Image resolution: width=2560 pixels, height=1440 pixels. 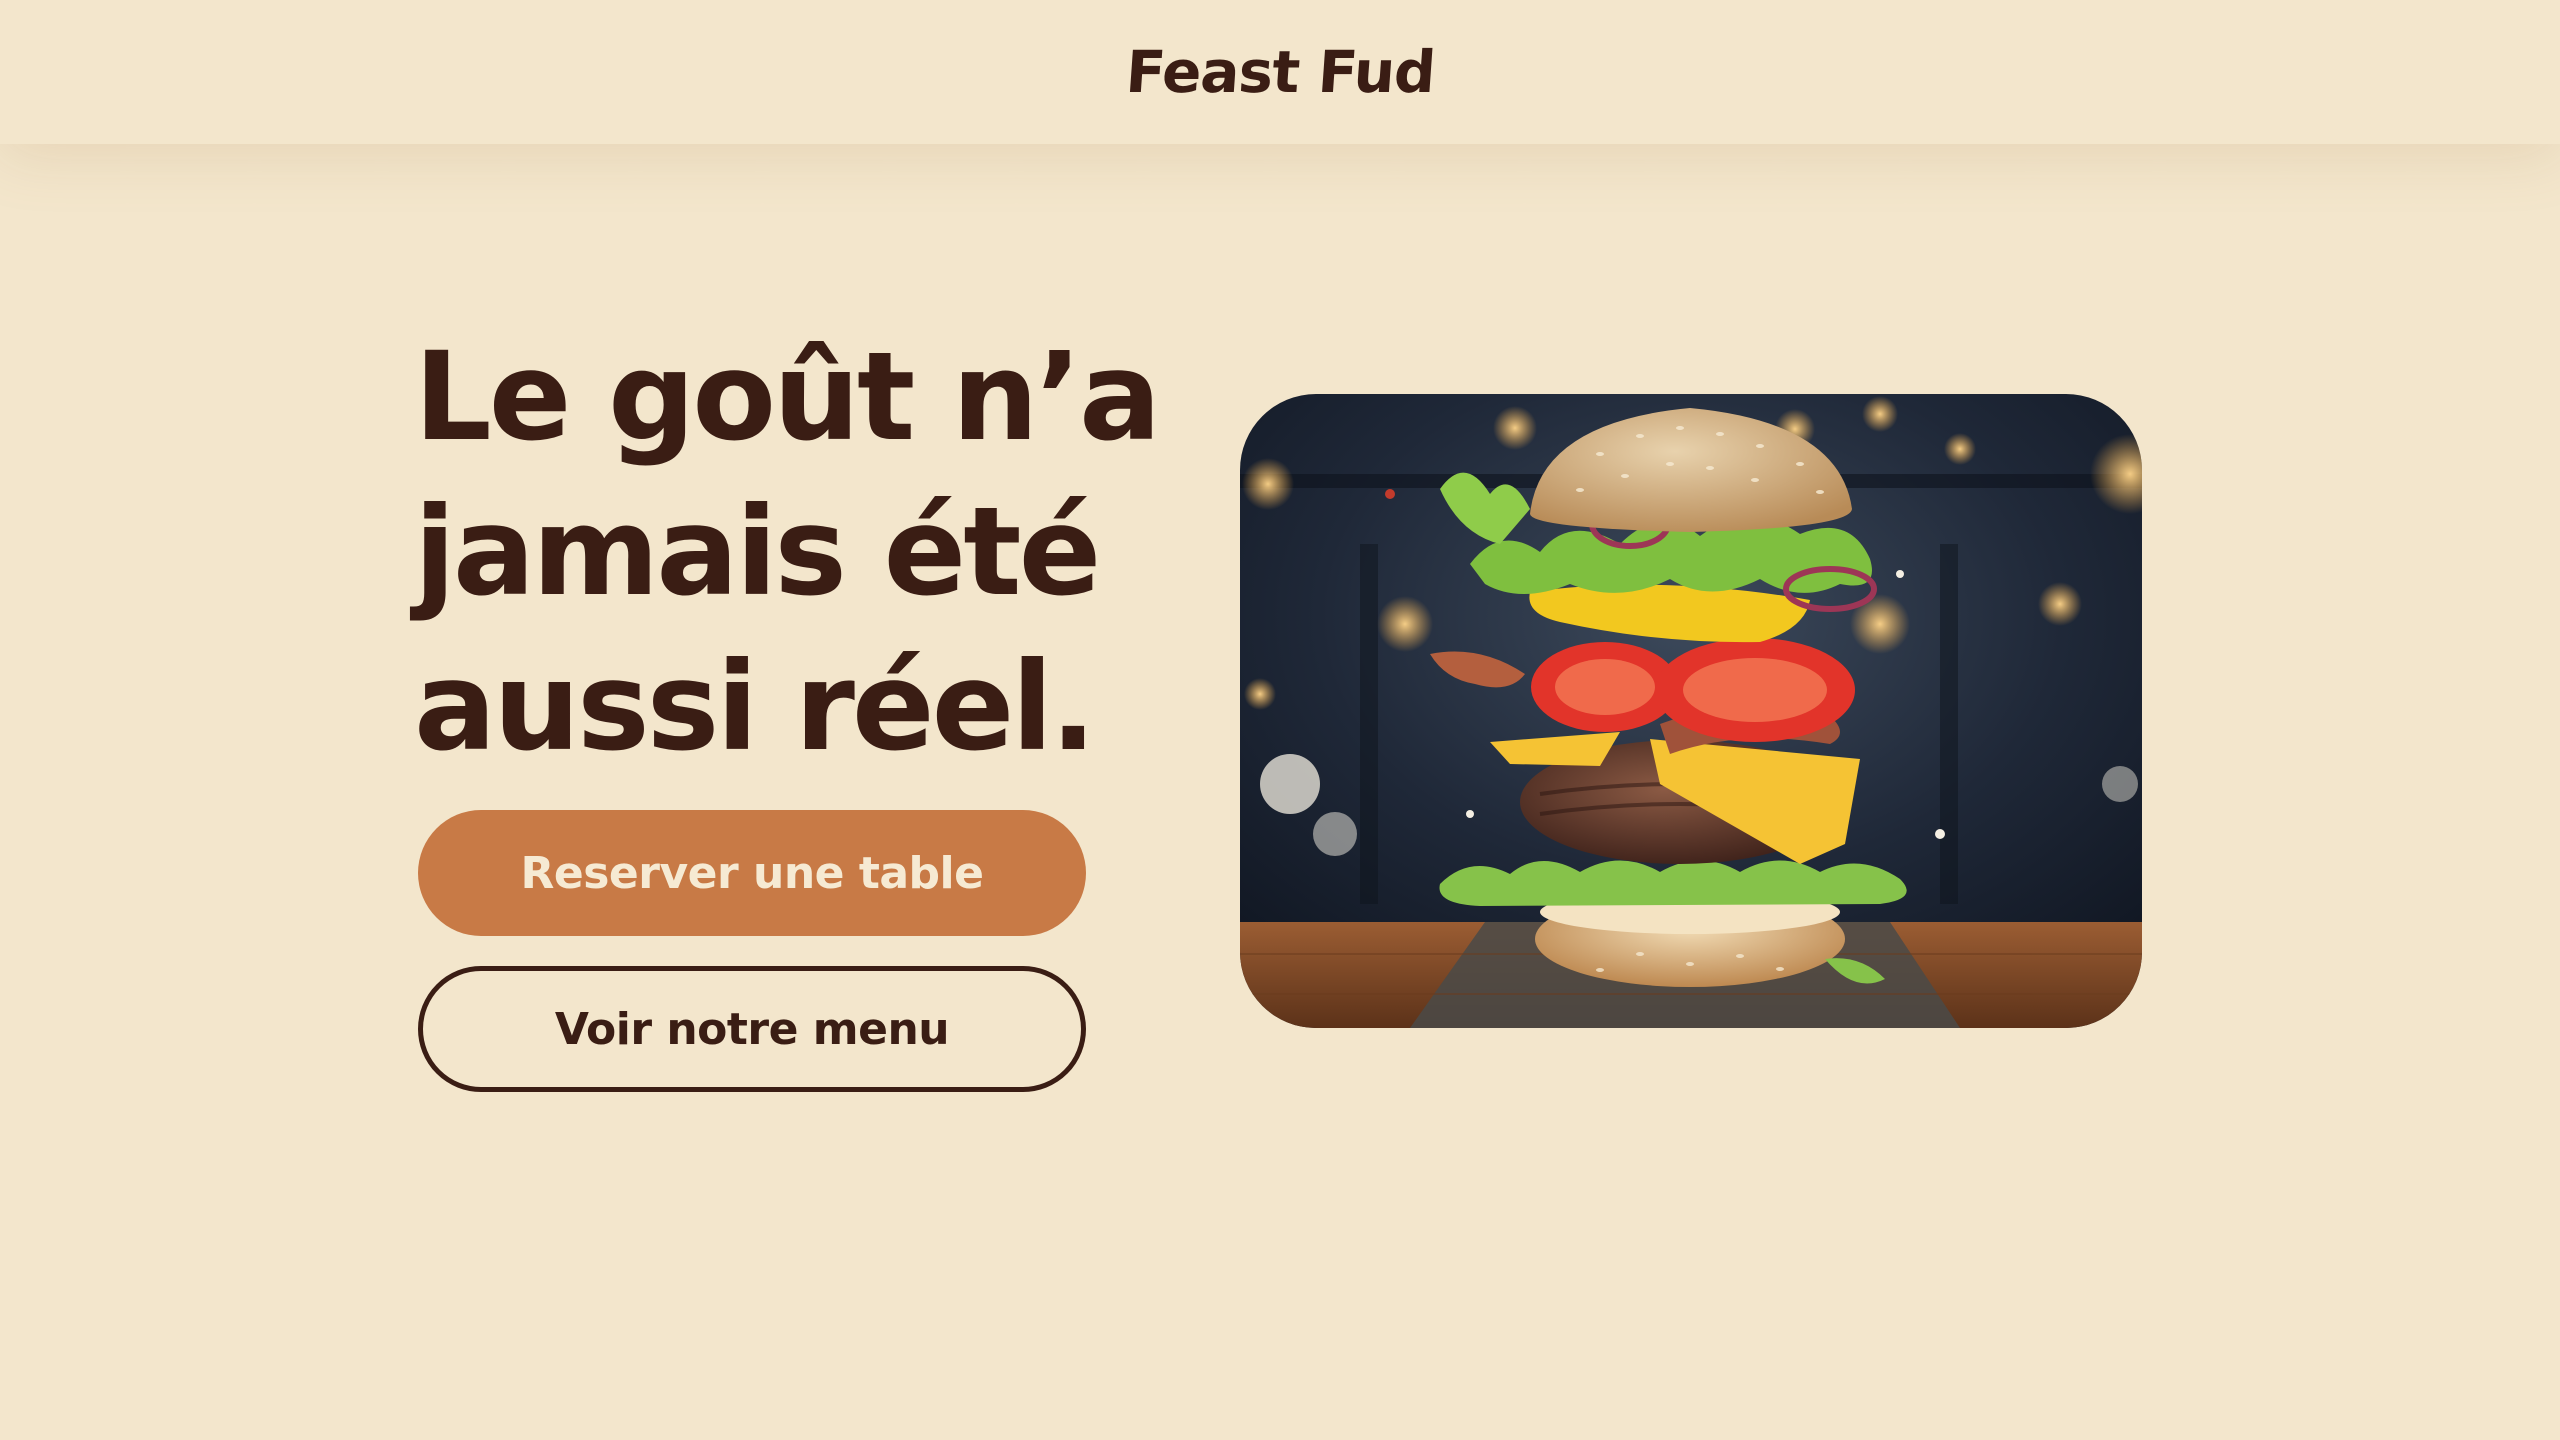 I want to click on brand-logo: Feast Fud, so click(x=1279, y=72).